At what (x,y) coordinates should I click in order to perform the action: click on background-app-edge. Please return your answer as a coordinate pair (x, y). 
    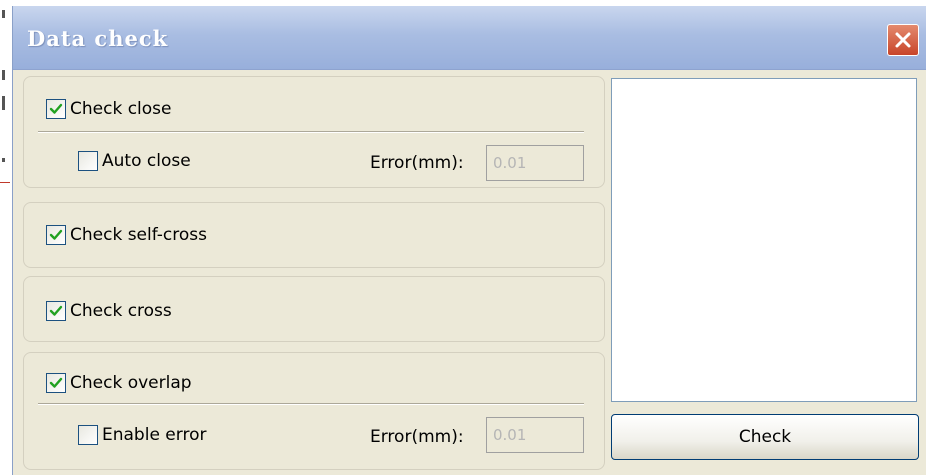
    Looking at the image, I should click on (6, 237).